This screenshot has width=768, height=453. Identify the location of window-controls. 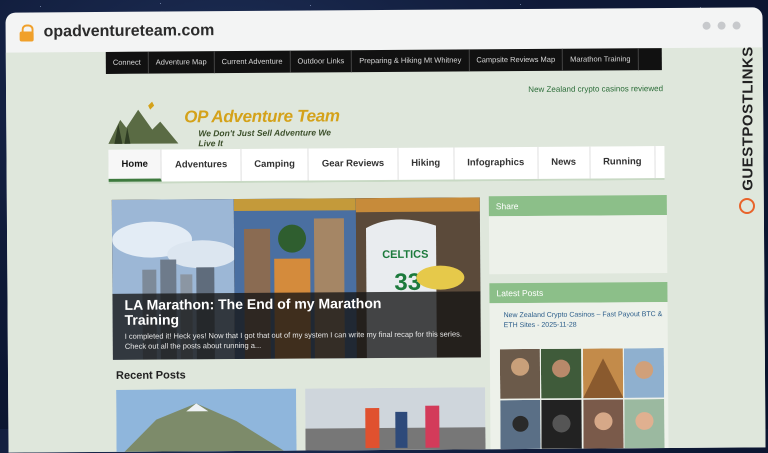
(721, 25).